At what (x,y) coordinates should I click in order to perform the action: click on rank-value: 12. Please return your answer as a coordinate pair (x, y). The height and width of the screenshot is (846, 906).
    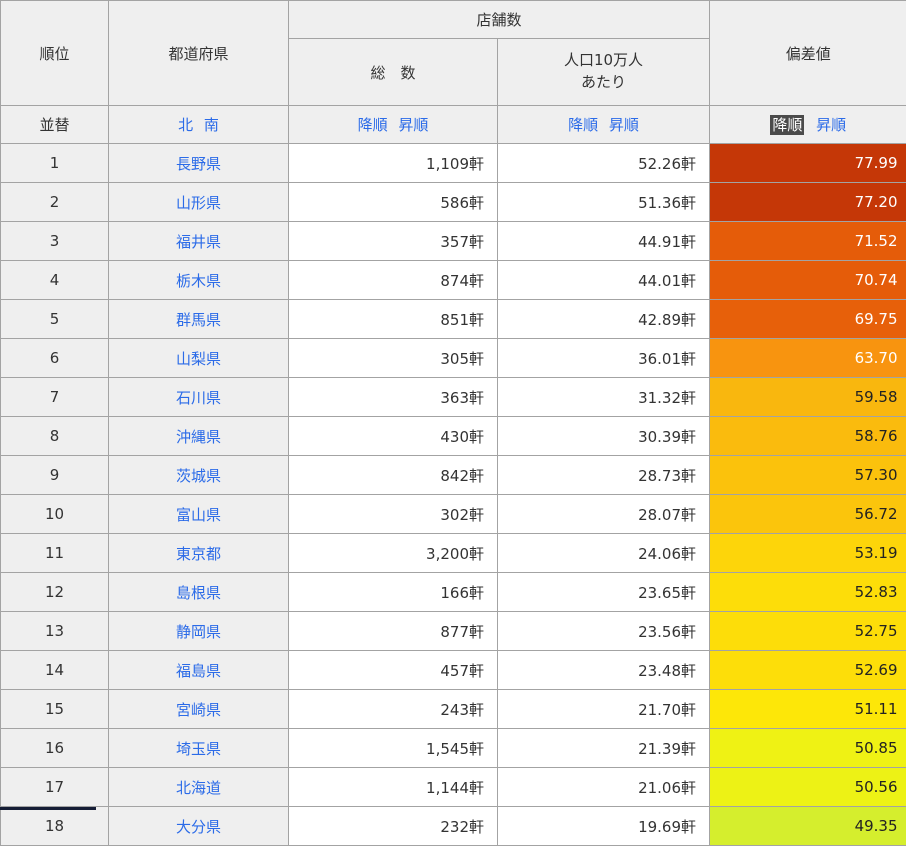
    Looking at the image, I should click on (55, 592).